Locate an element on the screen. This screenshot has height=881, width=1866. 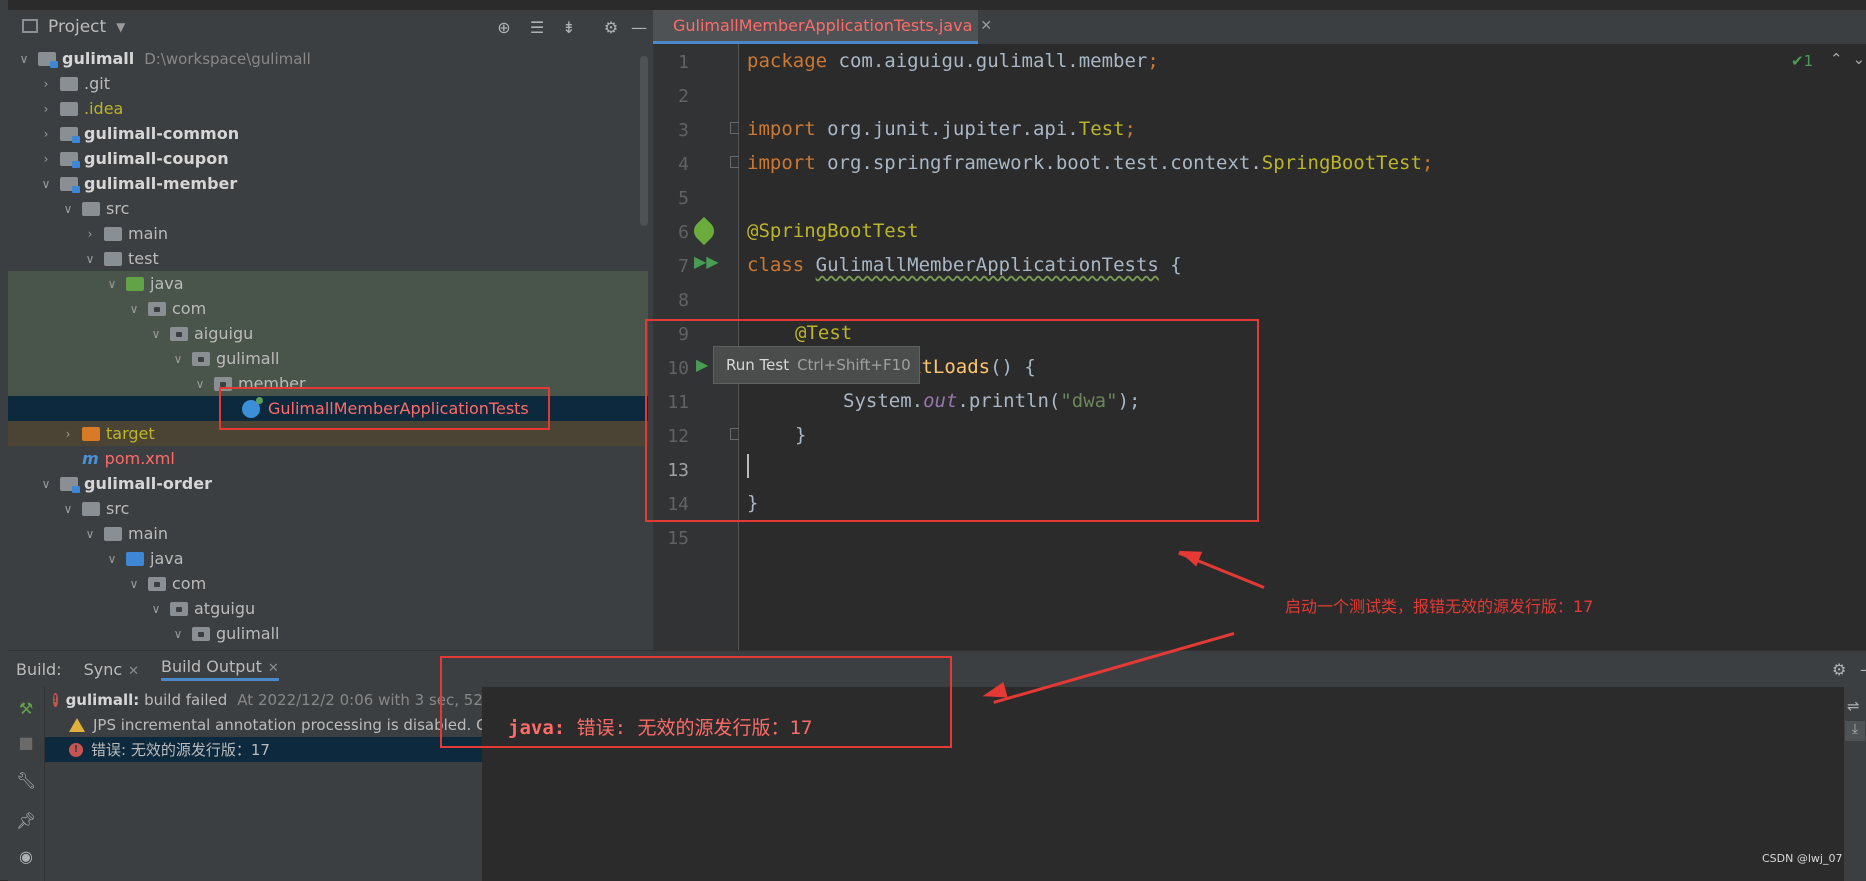
tree-item-label: com is located at coordinates (189, 308).